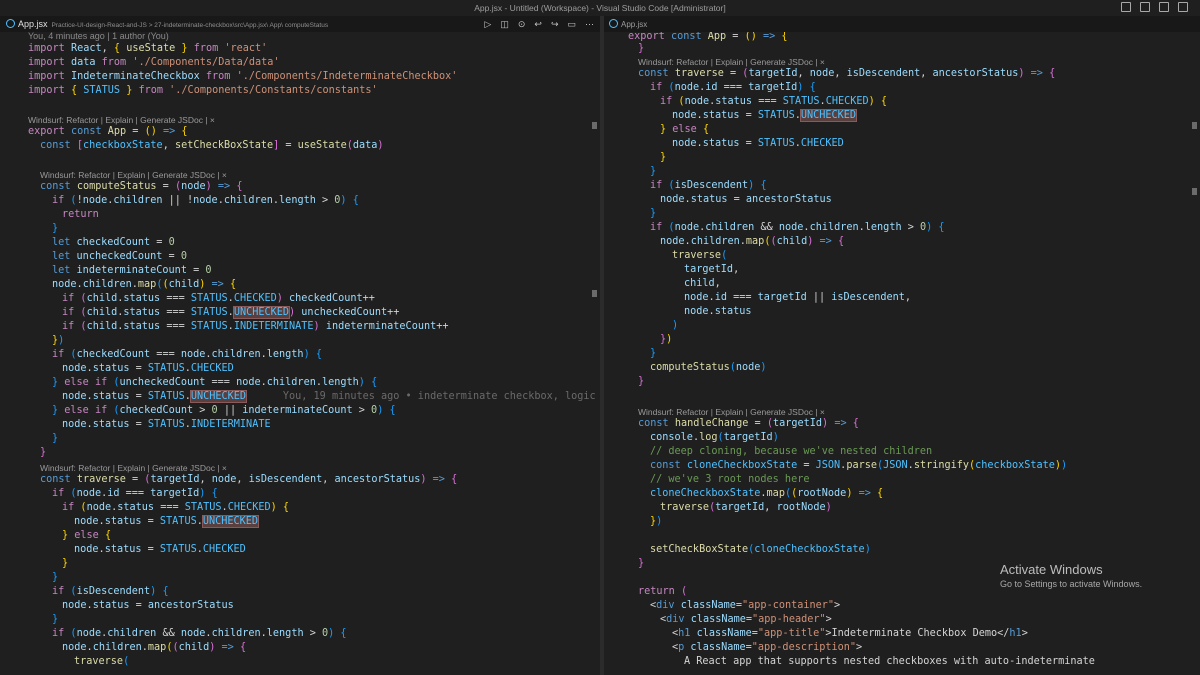 This screenshot has height=675, width=1200. Describe the element at coordinates (80, 214) in the screenshot. I see `code-line: return` at that location.